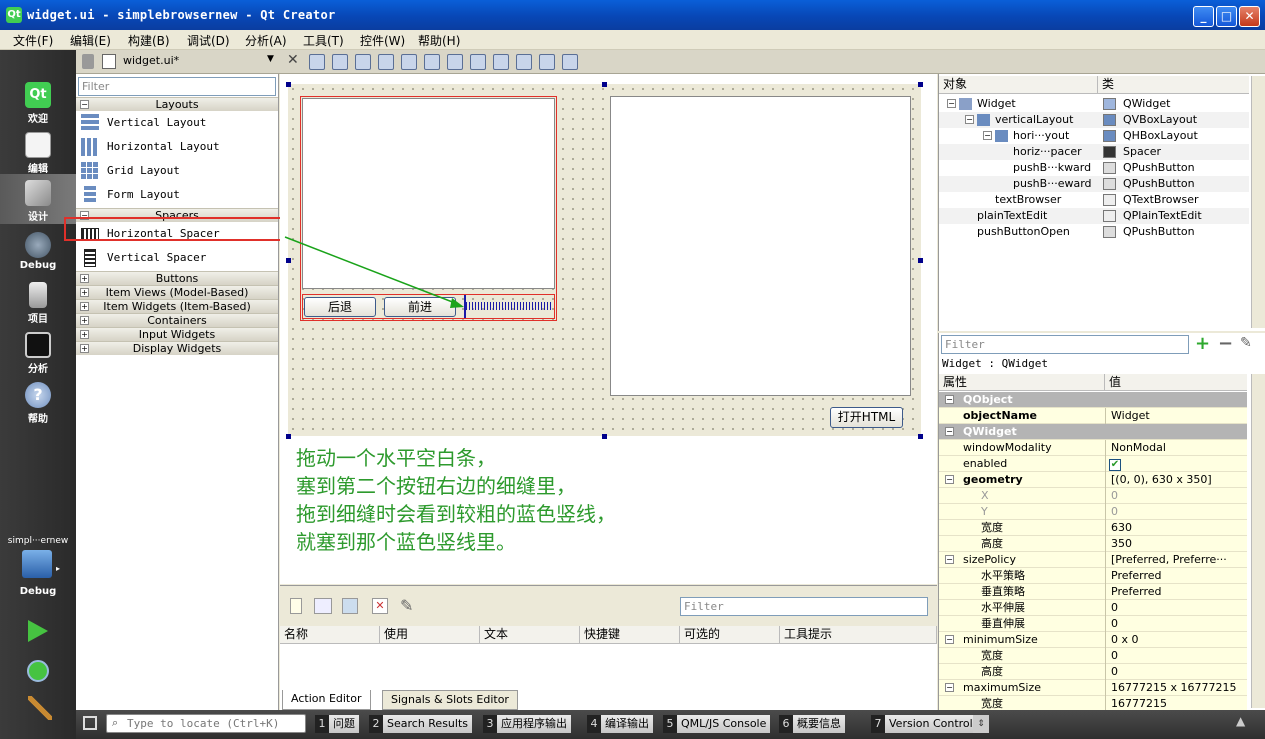 The height and width of the screenshot is (739, 1265). I want to click on property-row: − minimumSize 0 x 0, so click(1093, 640).